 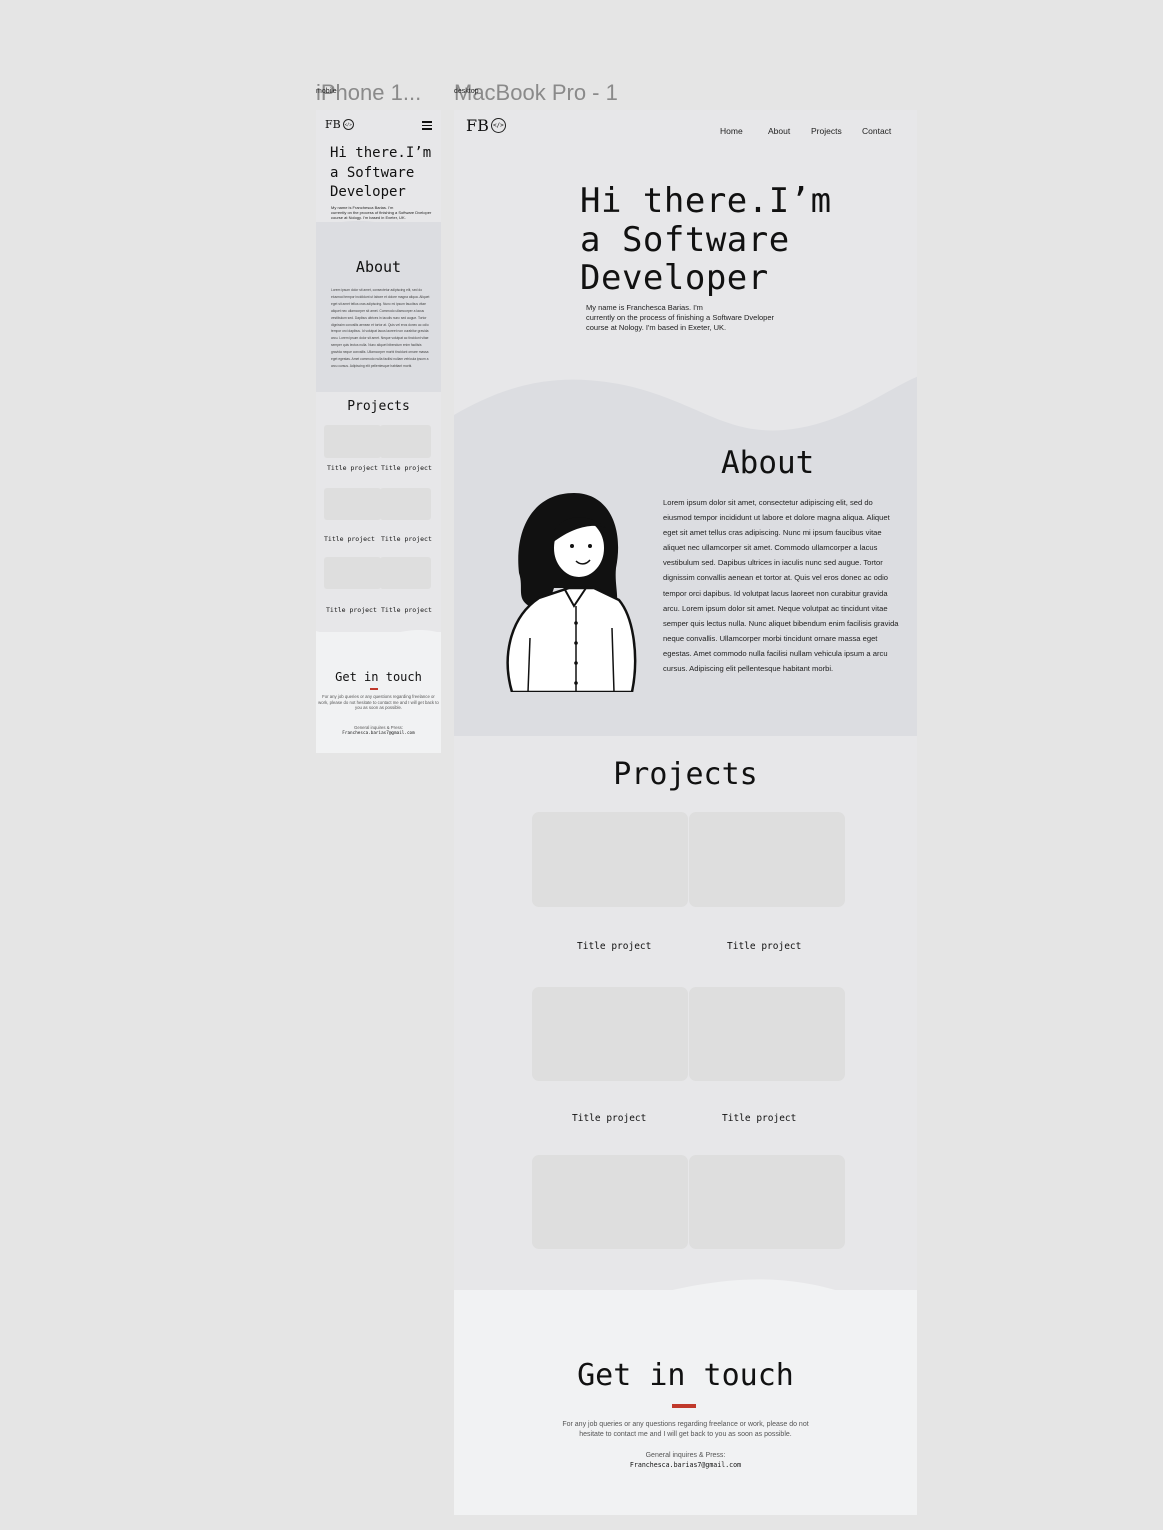 What do you see at coordinates (427, 126) in the screenshot?
I see `hamburger-menu-icon` at bounding box center [427, 126].